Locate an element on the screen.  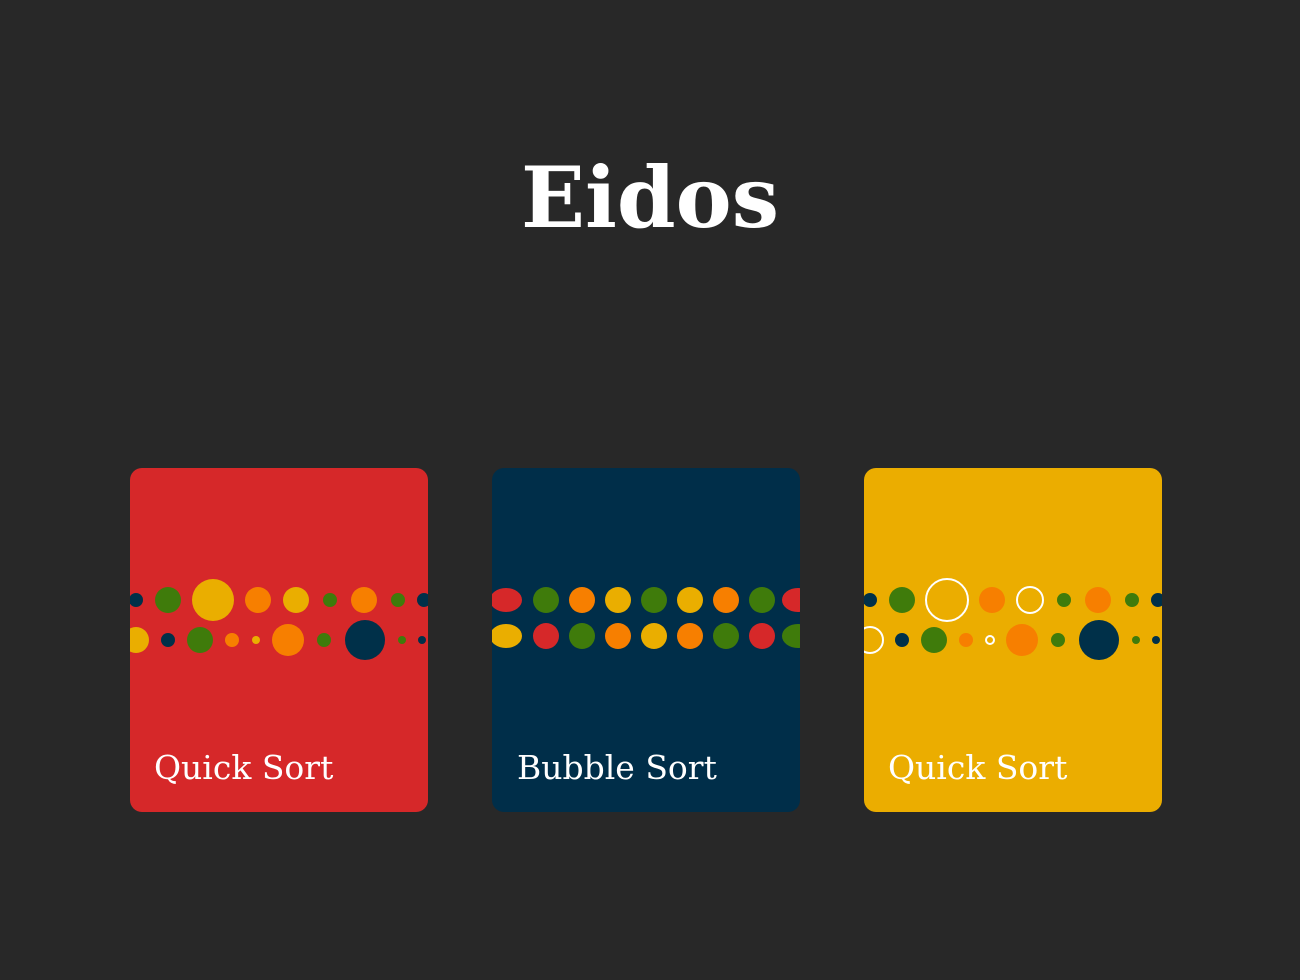
card-label: Bubble Sort is located at coordinates (617, 767).